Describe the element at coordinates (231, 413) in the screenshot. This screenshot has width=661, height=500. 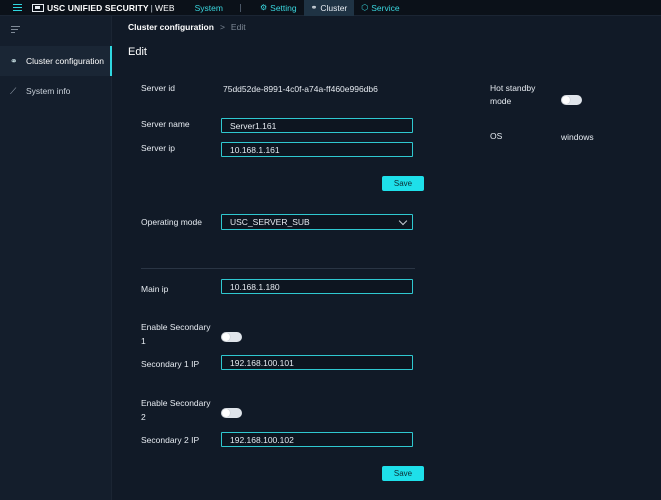
I see `enable-secondary2-toggle` at that location.